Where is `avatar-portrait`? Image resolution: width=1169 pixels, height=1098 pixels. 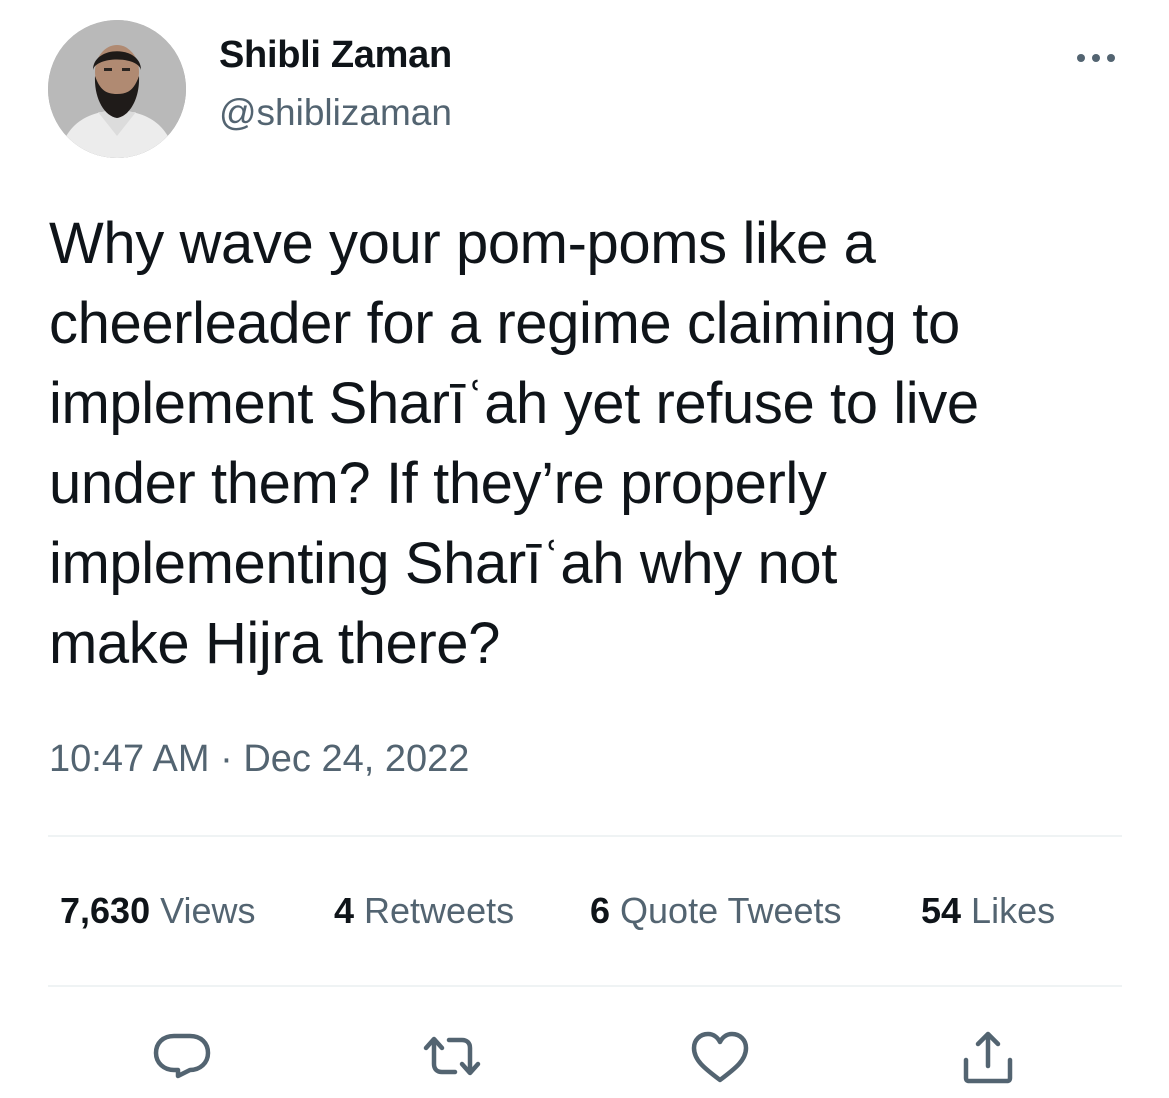 avatar-portrait is located at coordinates (117, 89).